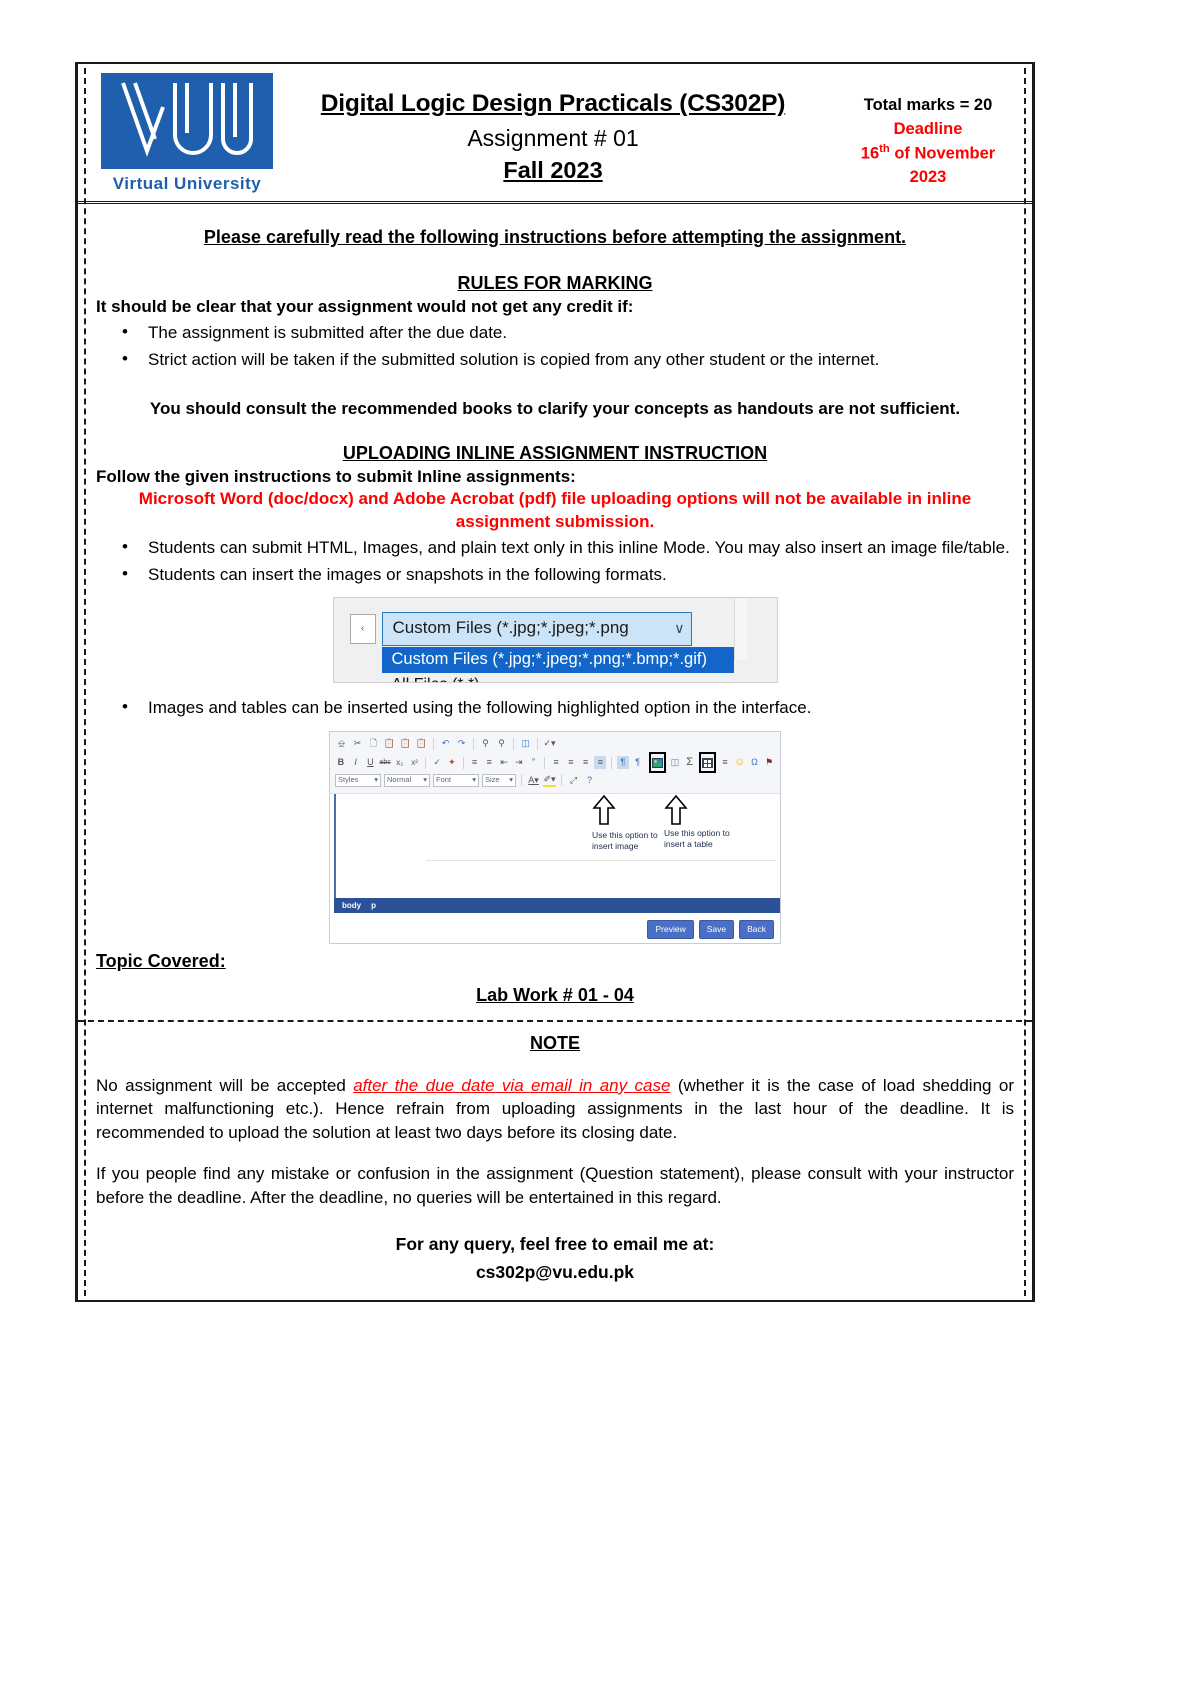 Image resolution: width=1200 pixels, height=1697 pixels. Describe the element at coordinates (405, 743) in the screenshot. I see `paste-as-text-icon: 📋` at that location.